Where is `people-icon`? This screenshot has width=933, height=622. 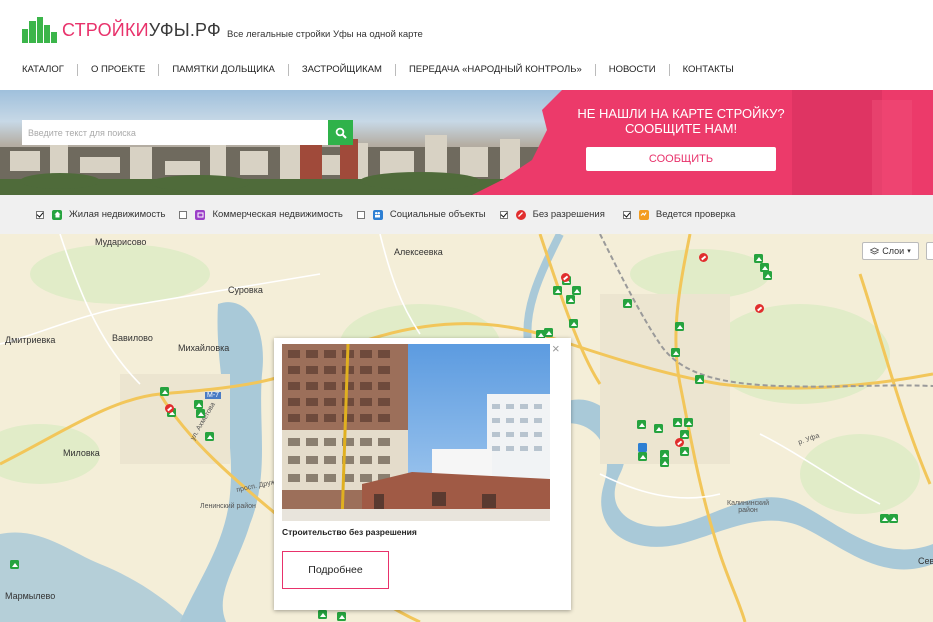 people-icon is located at coordinates (377, 214).